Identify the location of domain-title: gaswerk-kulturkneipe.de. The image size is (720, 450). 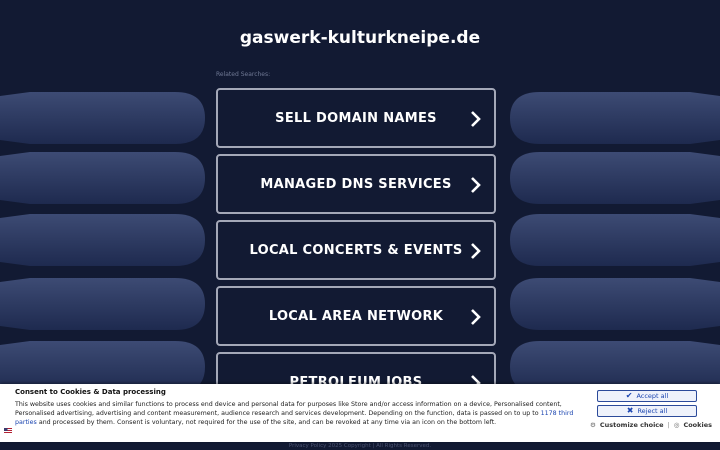
(360, 38).